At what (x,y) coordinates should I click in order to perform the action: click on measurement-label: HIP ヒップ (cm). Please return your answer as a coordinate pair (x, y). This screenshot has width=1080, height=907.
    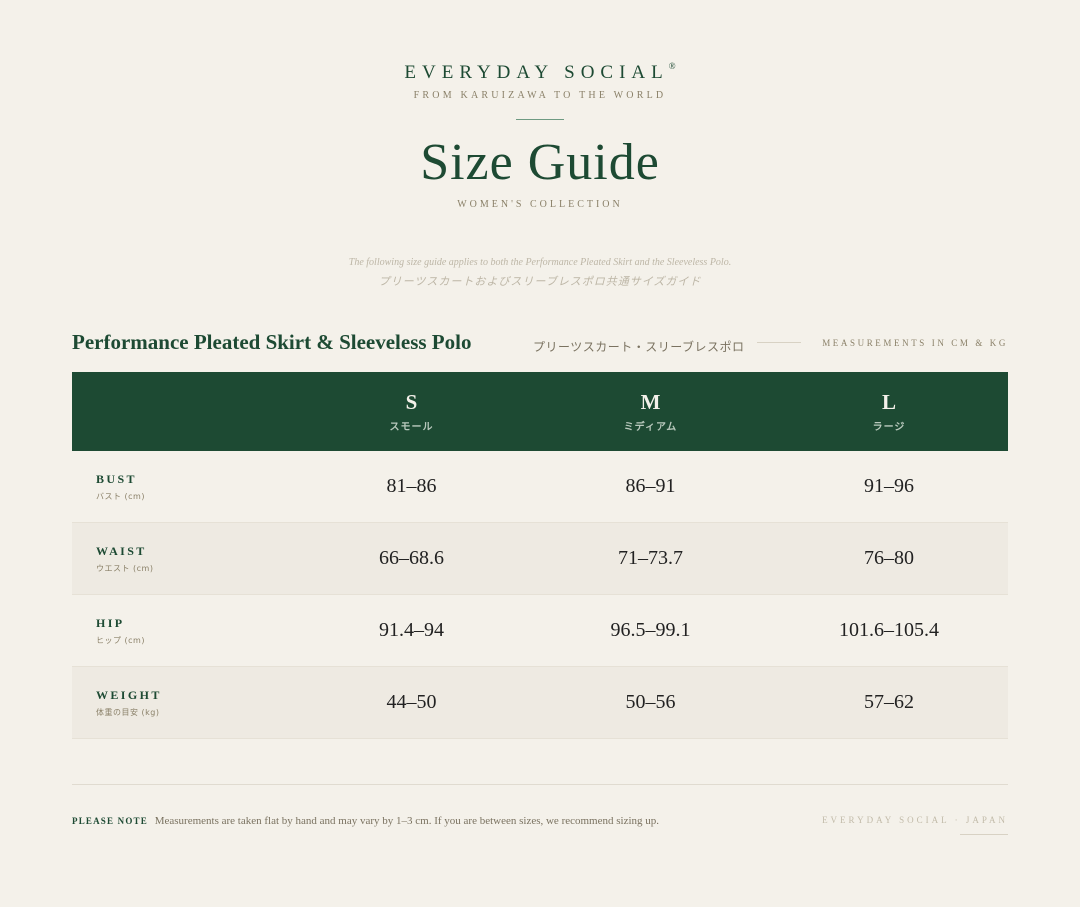
    Looking at the image, I should click on (182, 630).